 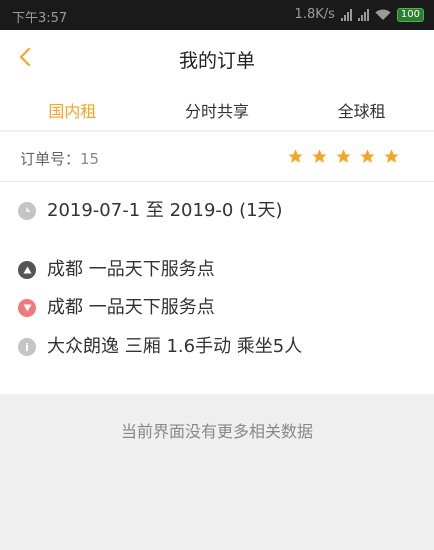 I want to click on order-number: 订单号：15, so click(x=59, y=158).